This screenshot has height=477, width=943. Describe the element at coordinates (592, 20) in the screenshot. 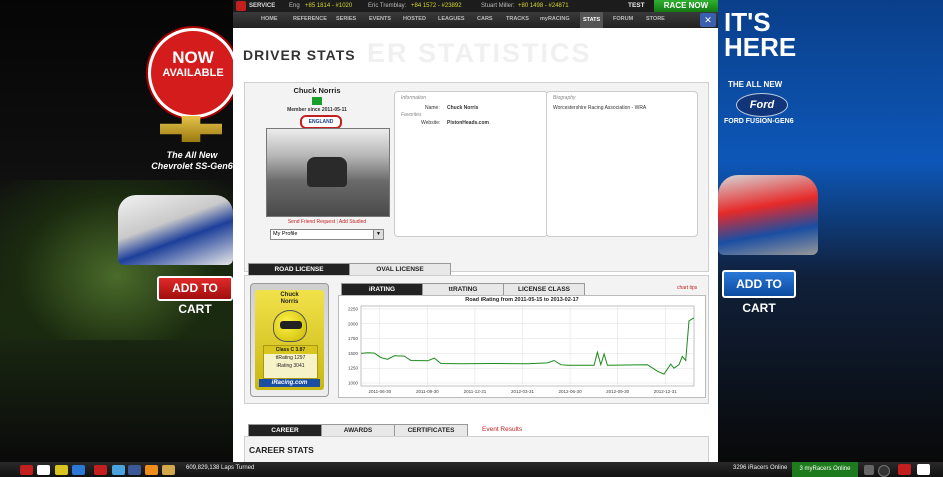

I see `nav-stats: STATS` at that location.